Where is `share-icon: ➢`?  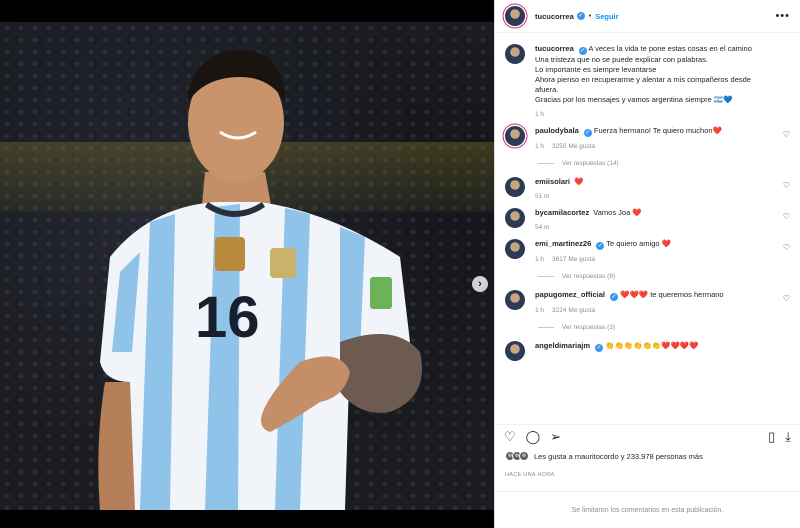
share-icon: ➢ is located at coordinates (555, 436).